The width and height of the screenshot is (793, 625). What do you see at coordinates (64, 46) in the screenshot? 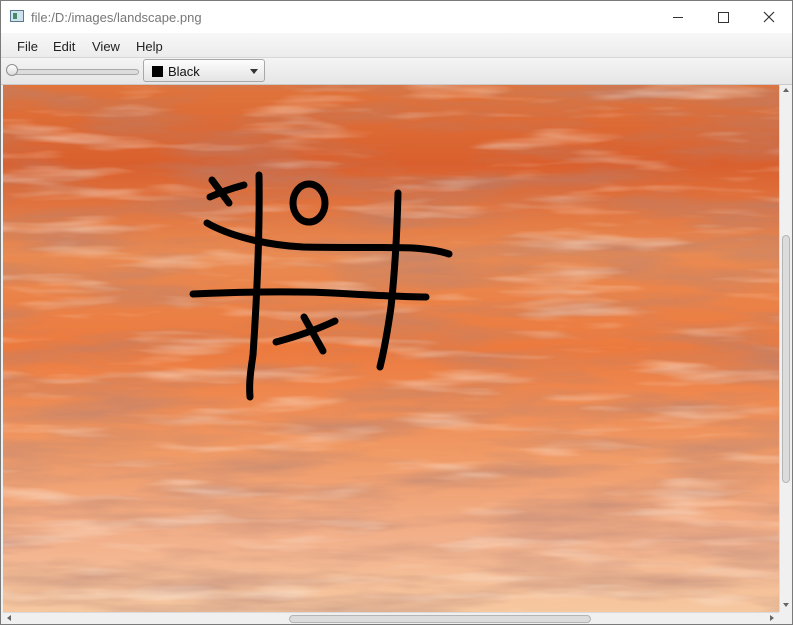
I see `menu-edit: Edit` at bounding box center [64, 46].